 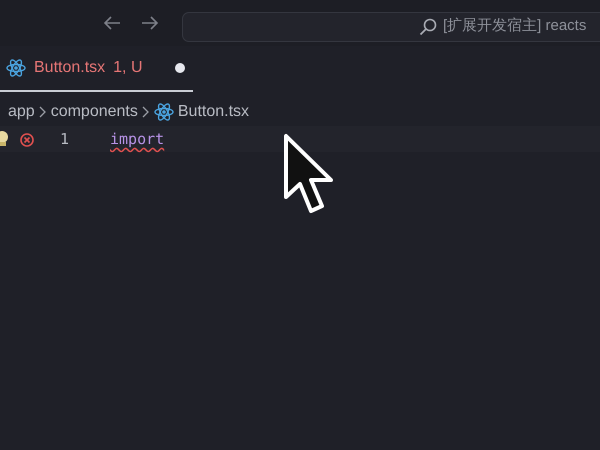 I want to click on lightbulb-icon, so click(x=5, y=139).